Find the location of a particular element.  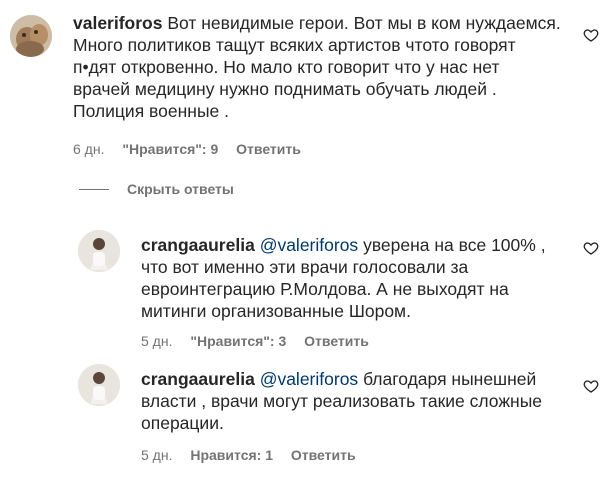

comment-line: уверена на все 100% , is located at coordinates (454, 245).